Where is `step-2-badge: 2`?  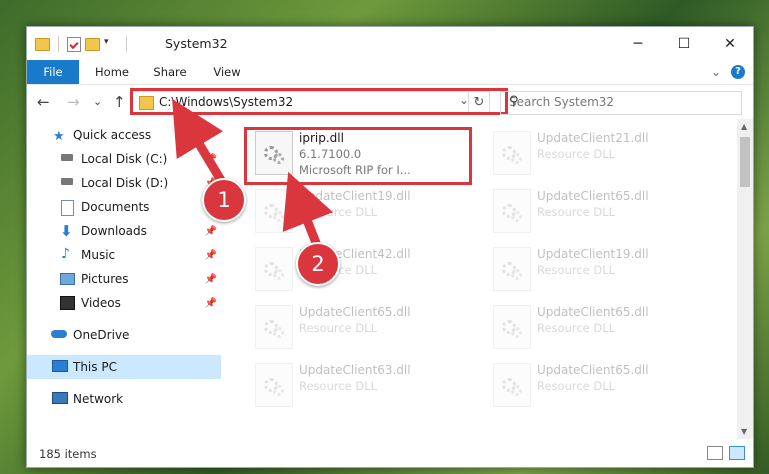
step-2-badge: 2 is located at coordinates (318, 264).